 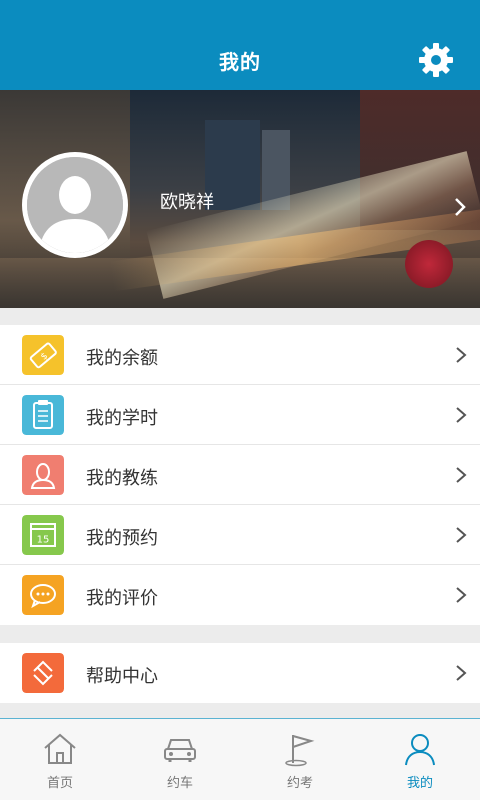 I want to click on menu-item-label: 我的余额, so click(x=122, y=358).